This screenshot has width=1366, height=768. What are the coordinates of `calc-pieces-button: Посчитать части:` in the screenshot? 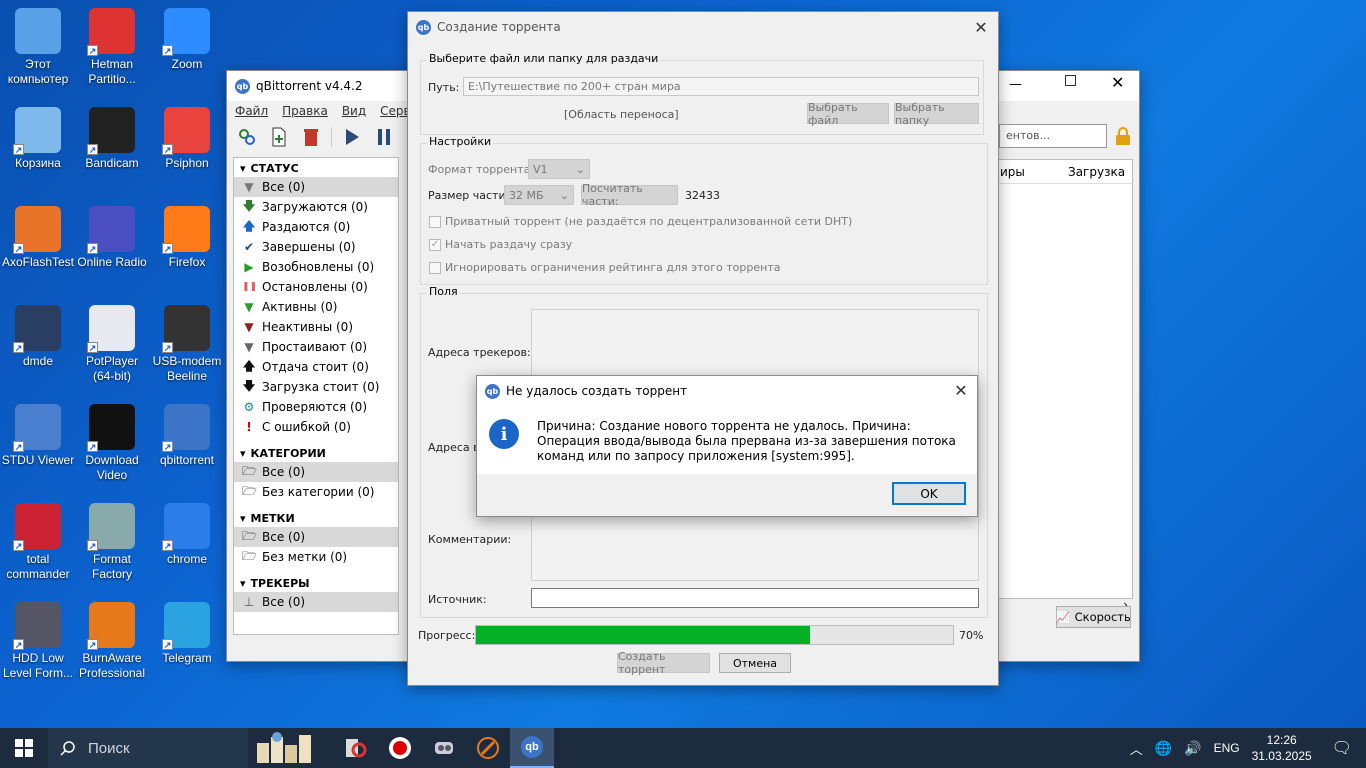 It's located at (629, 195).